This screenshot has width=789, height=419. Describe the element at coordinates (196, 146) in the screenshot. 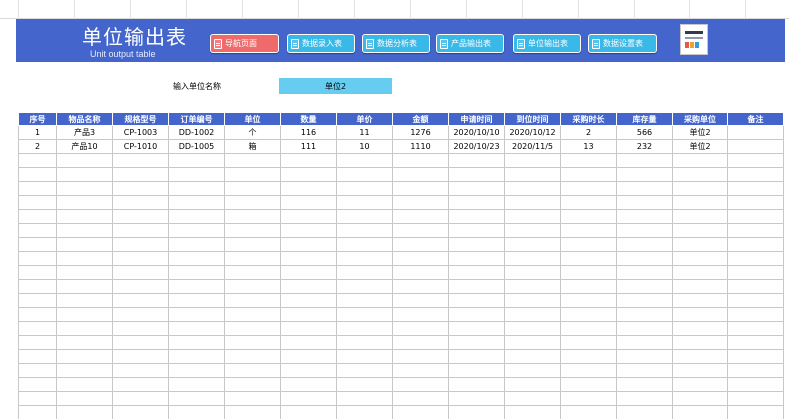

I see `table-cell: DD-1005` at that location.